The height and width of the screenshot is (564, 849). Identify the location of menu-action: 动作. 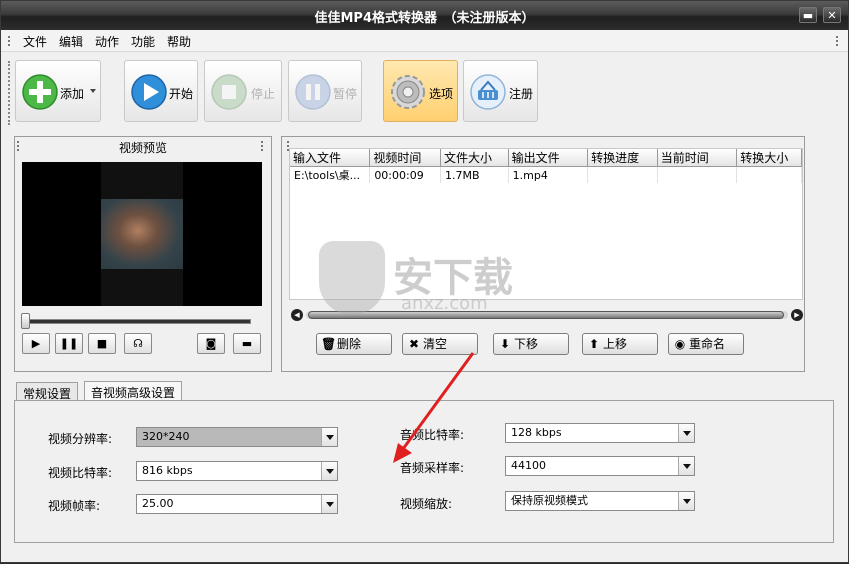
(107, 41).